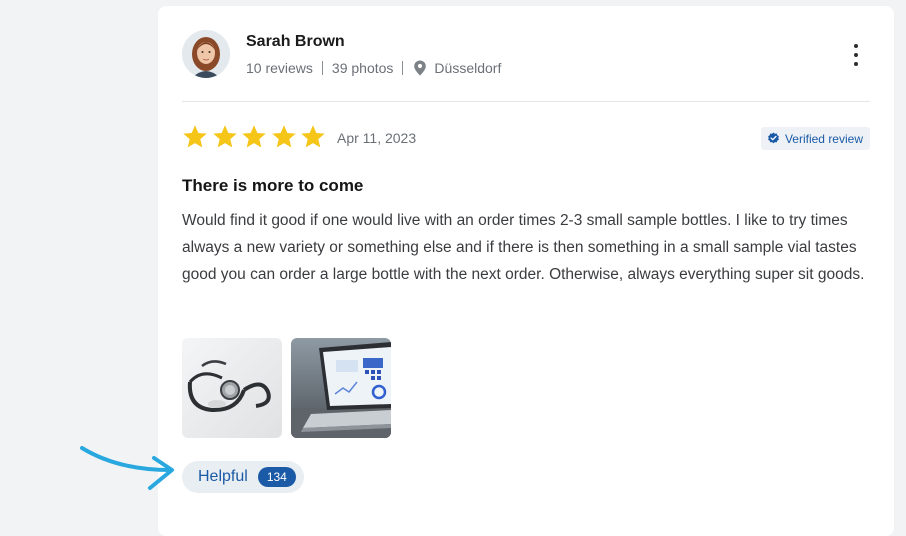 The height and width of the screenshot is (536, 906). What do you see at coordinates (773, 138) in the screenshot?
I see `verified-check-icon` at bounding box center [773, 138].